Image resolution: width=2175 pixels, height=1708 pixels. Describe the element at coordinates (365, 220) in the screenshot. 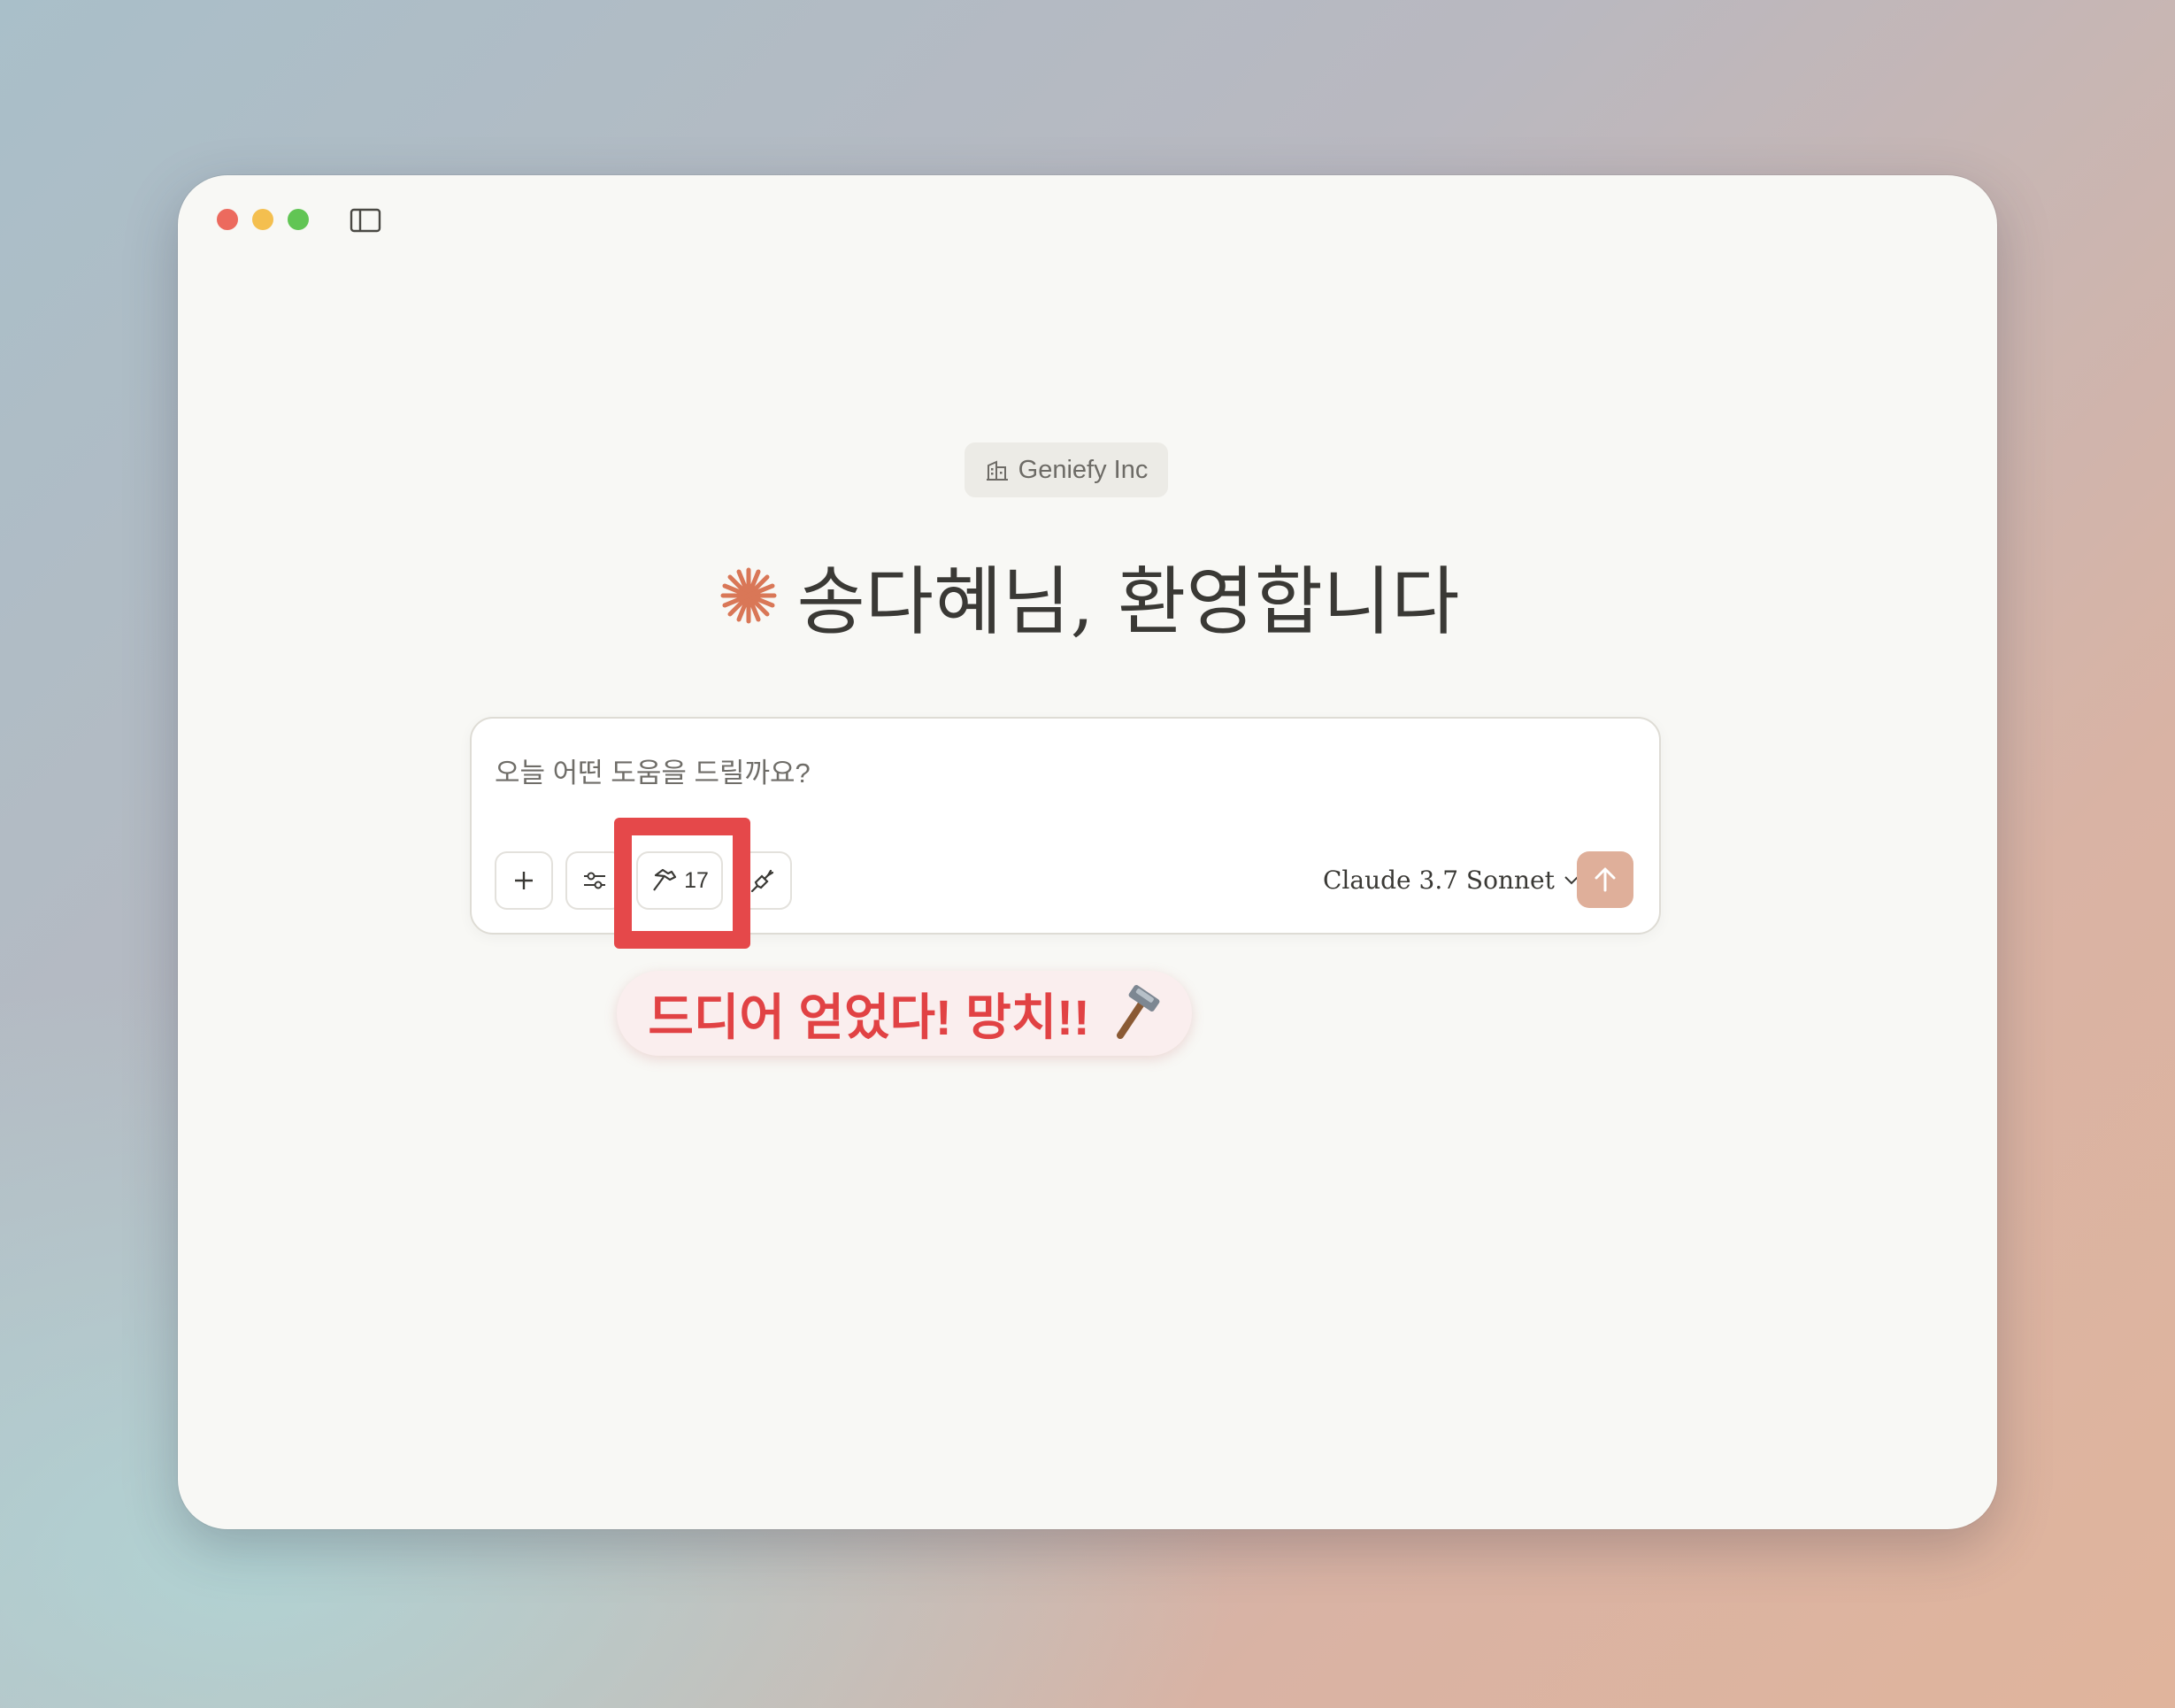

I see `sidebar-toggle-icon` at that location.